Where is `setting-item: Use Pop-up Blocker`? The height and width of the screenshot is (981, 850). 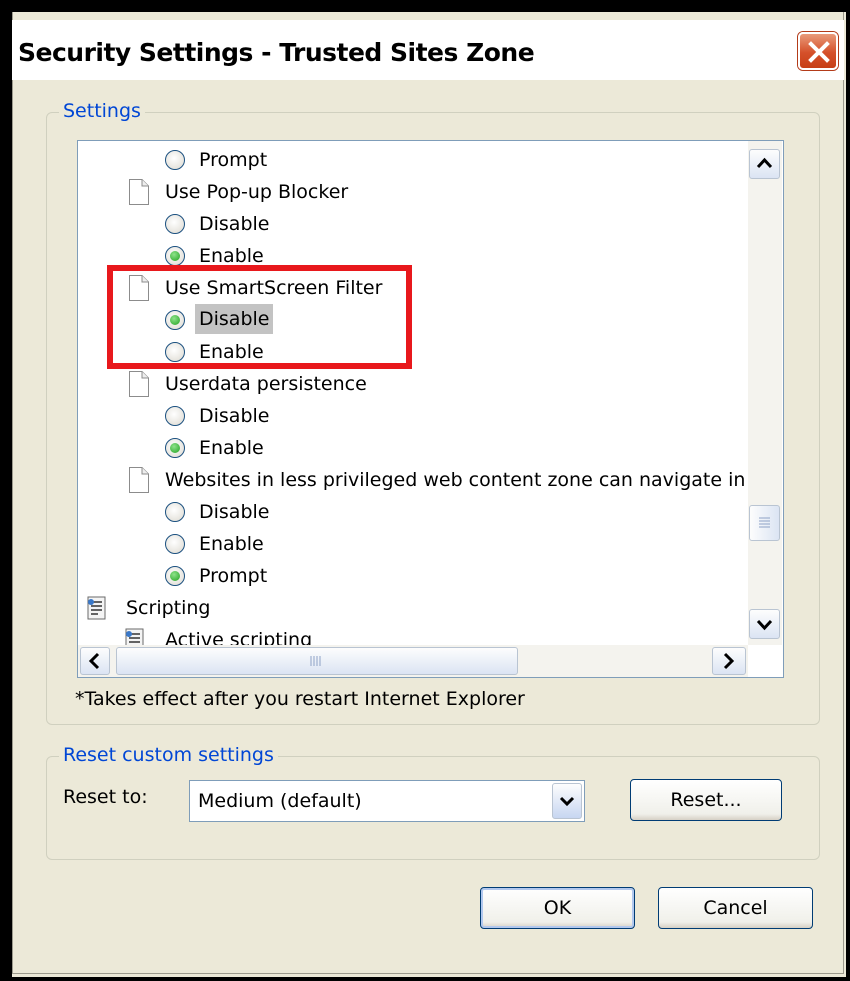
setting-item: Use Pop-up Blocker is located at coordinates (413, 192).